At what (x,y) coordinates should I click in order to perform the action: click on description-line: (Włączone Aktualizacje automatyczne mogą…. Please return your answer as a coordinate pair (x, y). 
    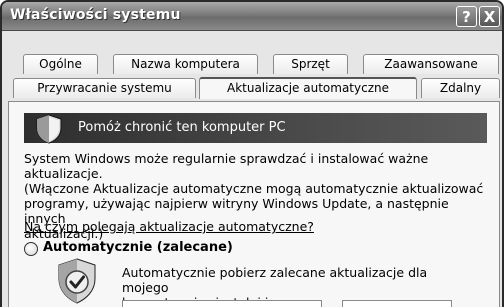
    Looking at the image, I should click on (254, 188).